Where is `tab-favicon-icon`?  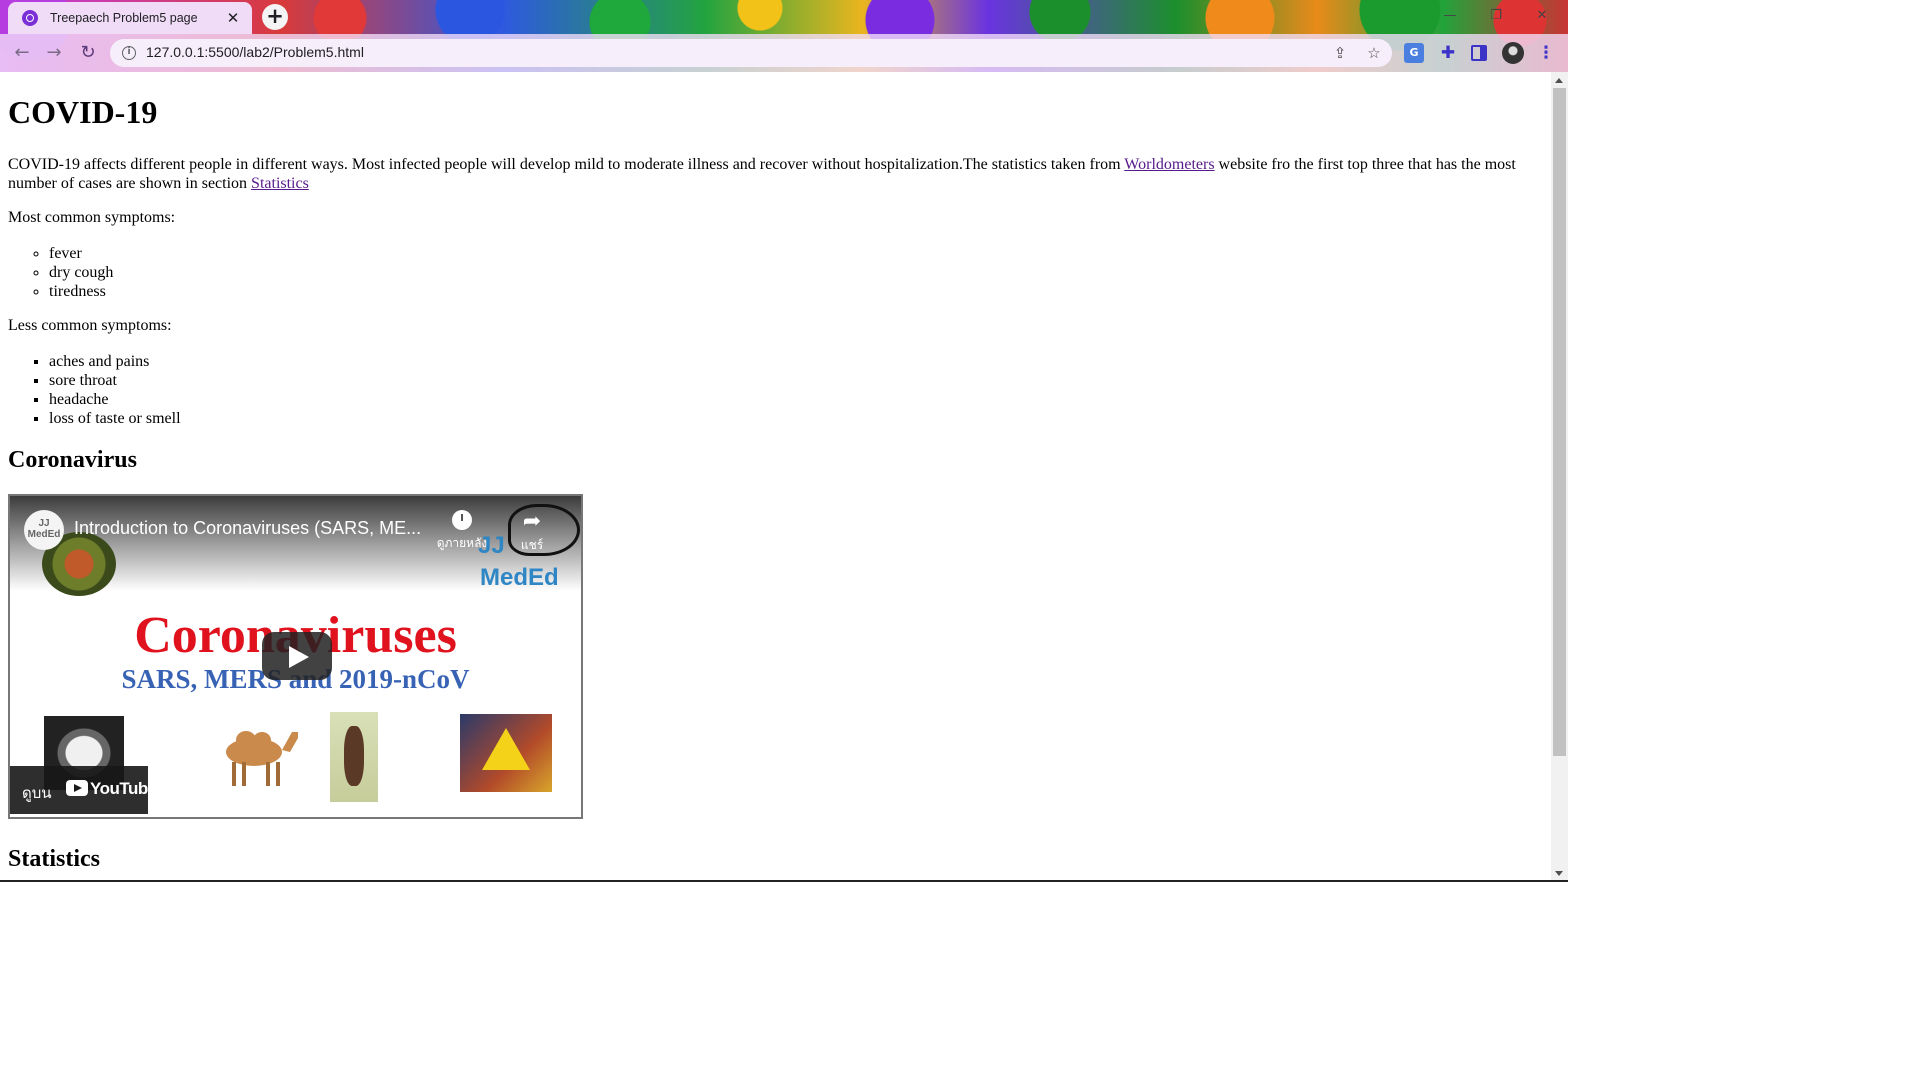
tab-favicon-icon is located at coordinates (30, 18).